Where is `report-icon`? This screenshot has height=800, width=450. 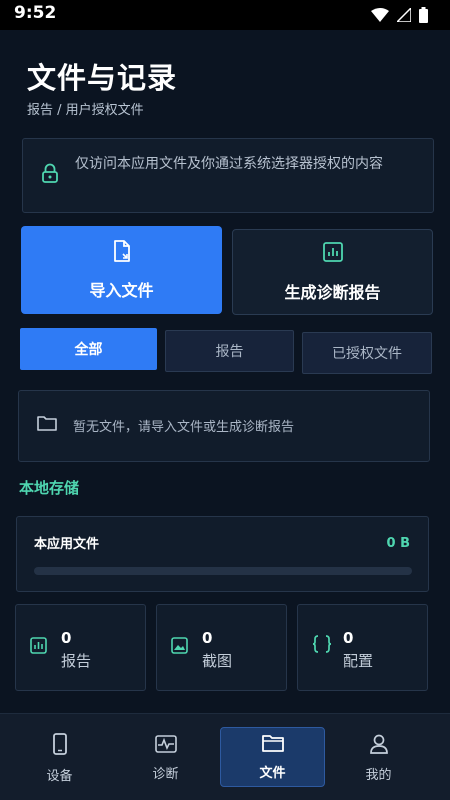 report-icon is located at coordinates (38, 647).